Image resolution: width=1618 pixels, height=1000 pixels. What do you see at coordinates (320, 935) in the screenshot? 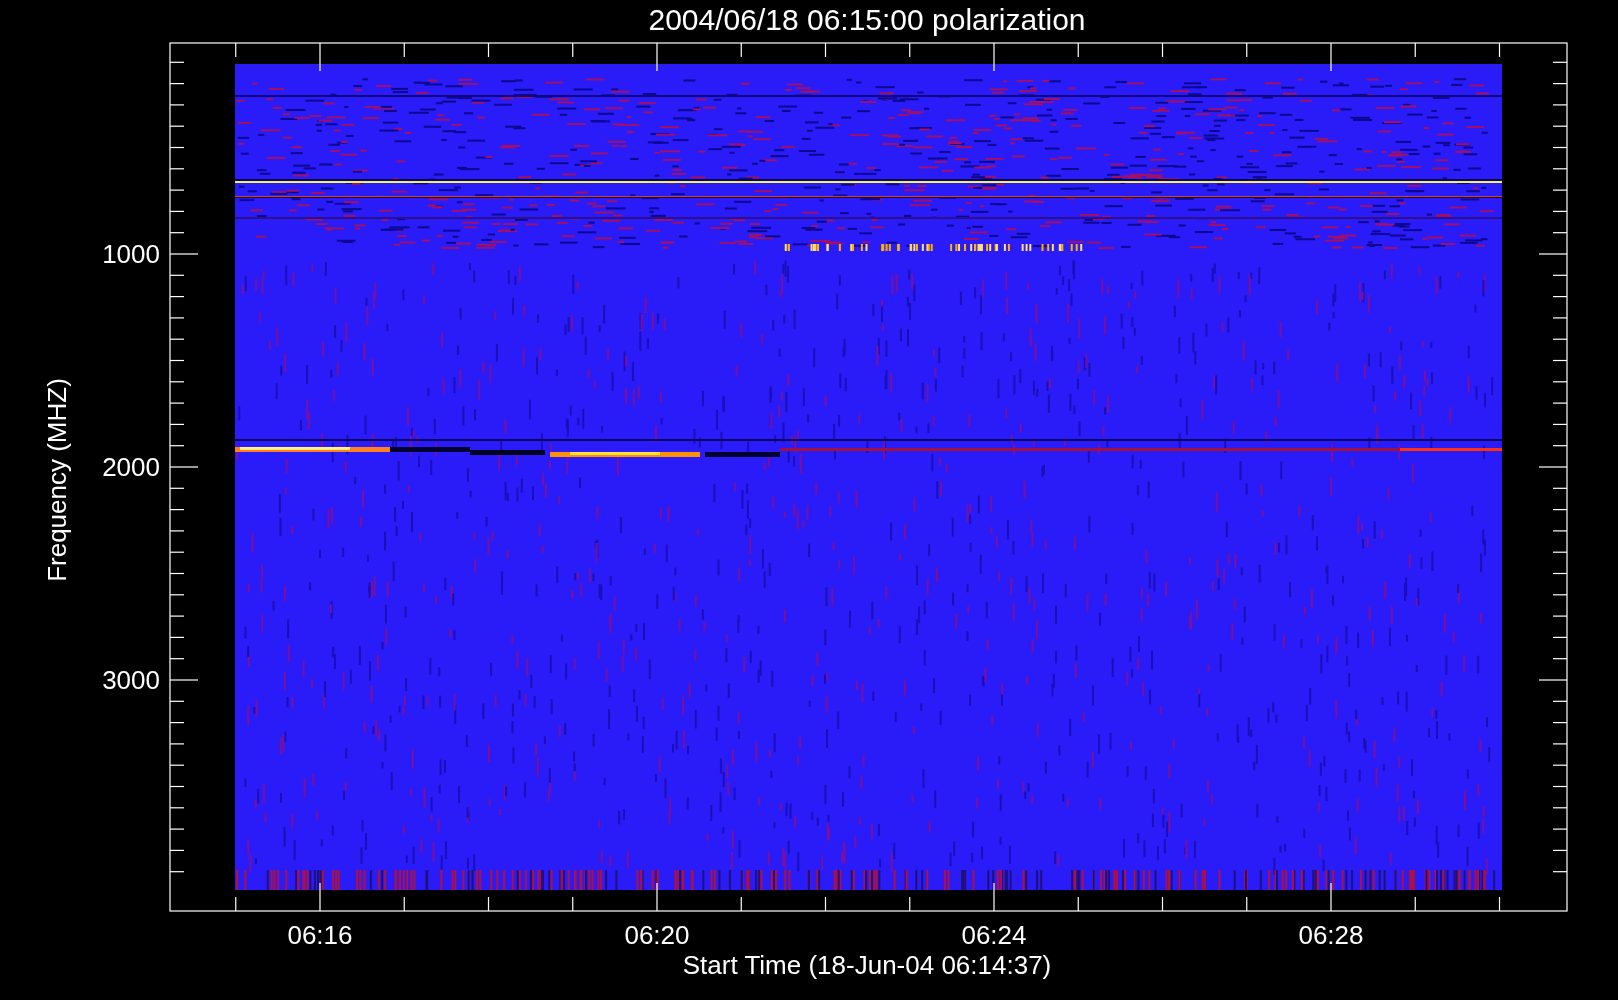
I see `x-tick-label: 06:16` at bounding box center [320, 935].